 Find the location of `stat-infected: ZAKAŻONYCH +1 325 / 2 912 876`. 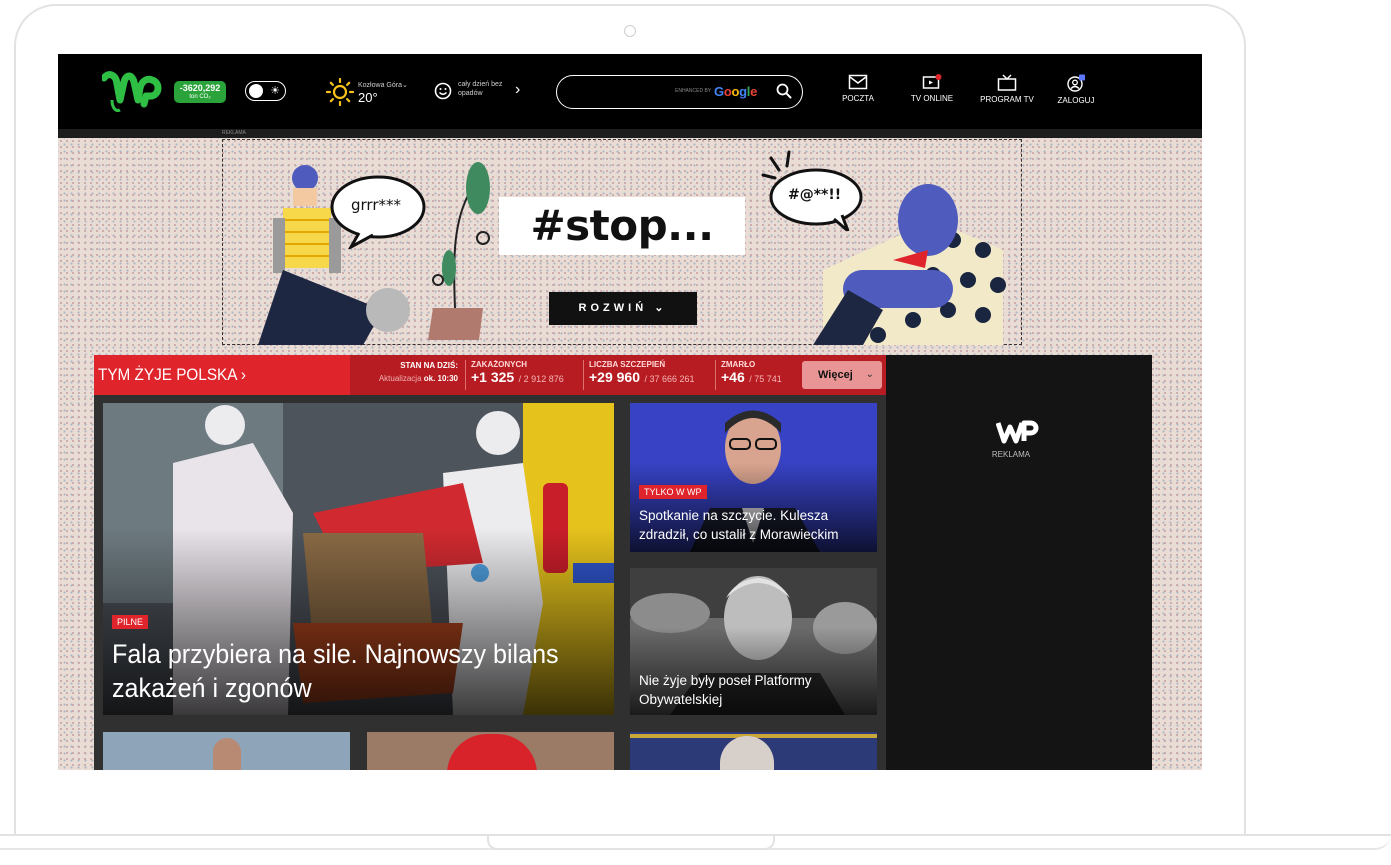

stat-infected: ZAKAŻONYCH +1 325 / 2 912 876 is located at coordinates (517, 373).